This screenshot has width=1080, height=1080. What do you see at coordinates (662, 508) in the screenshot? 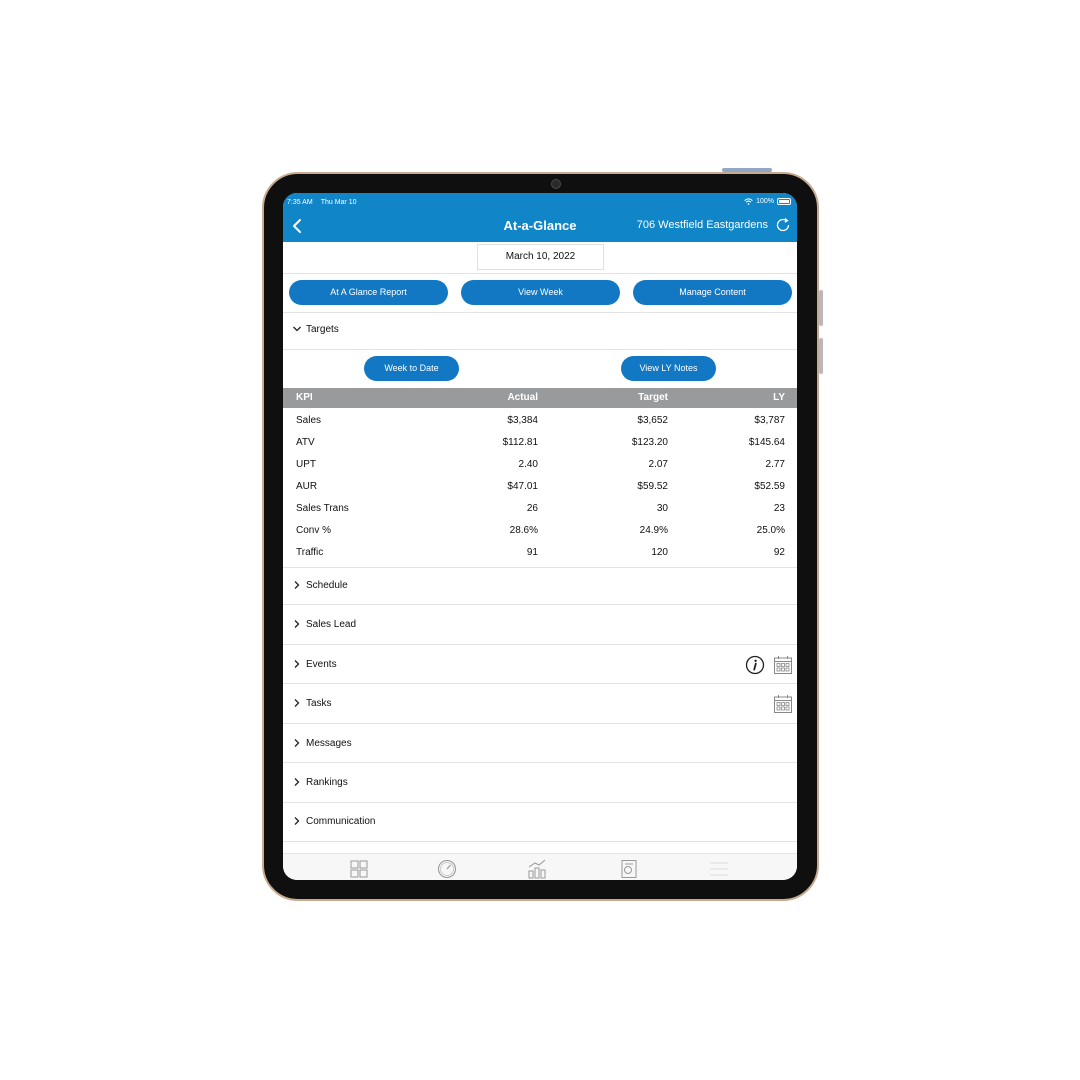
I see `kpi-target: 30` at bounding box center [662, 508].